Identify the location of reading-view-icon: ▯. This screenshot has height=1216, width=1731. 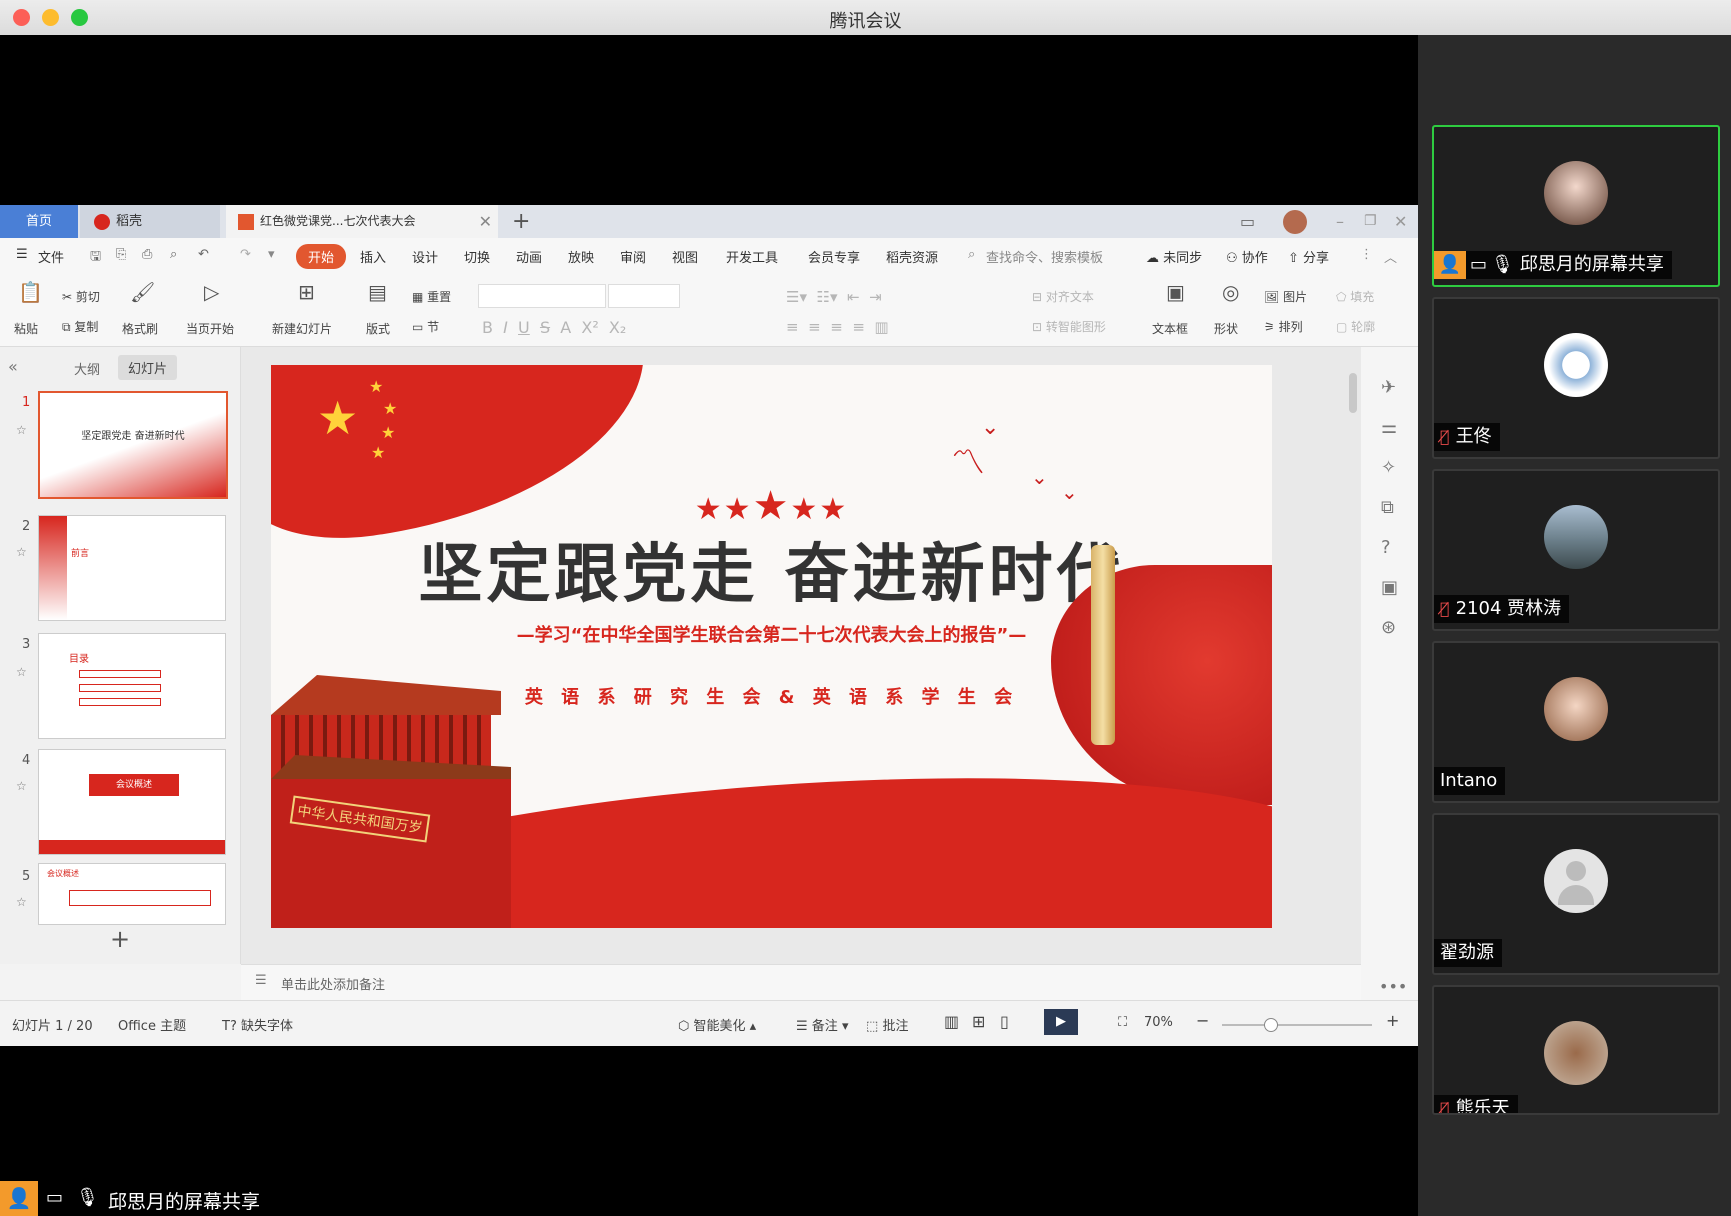
(1004, 1021).